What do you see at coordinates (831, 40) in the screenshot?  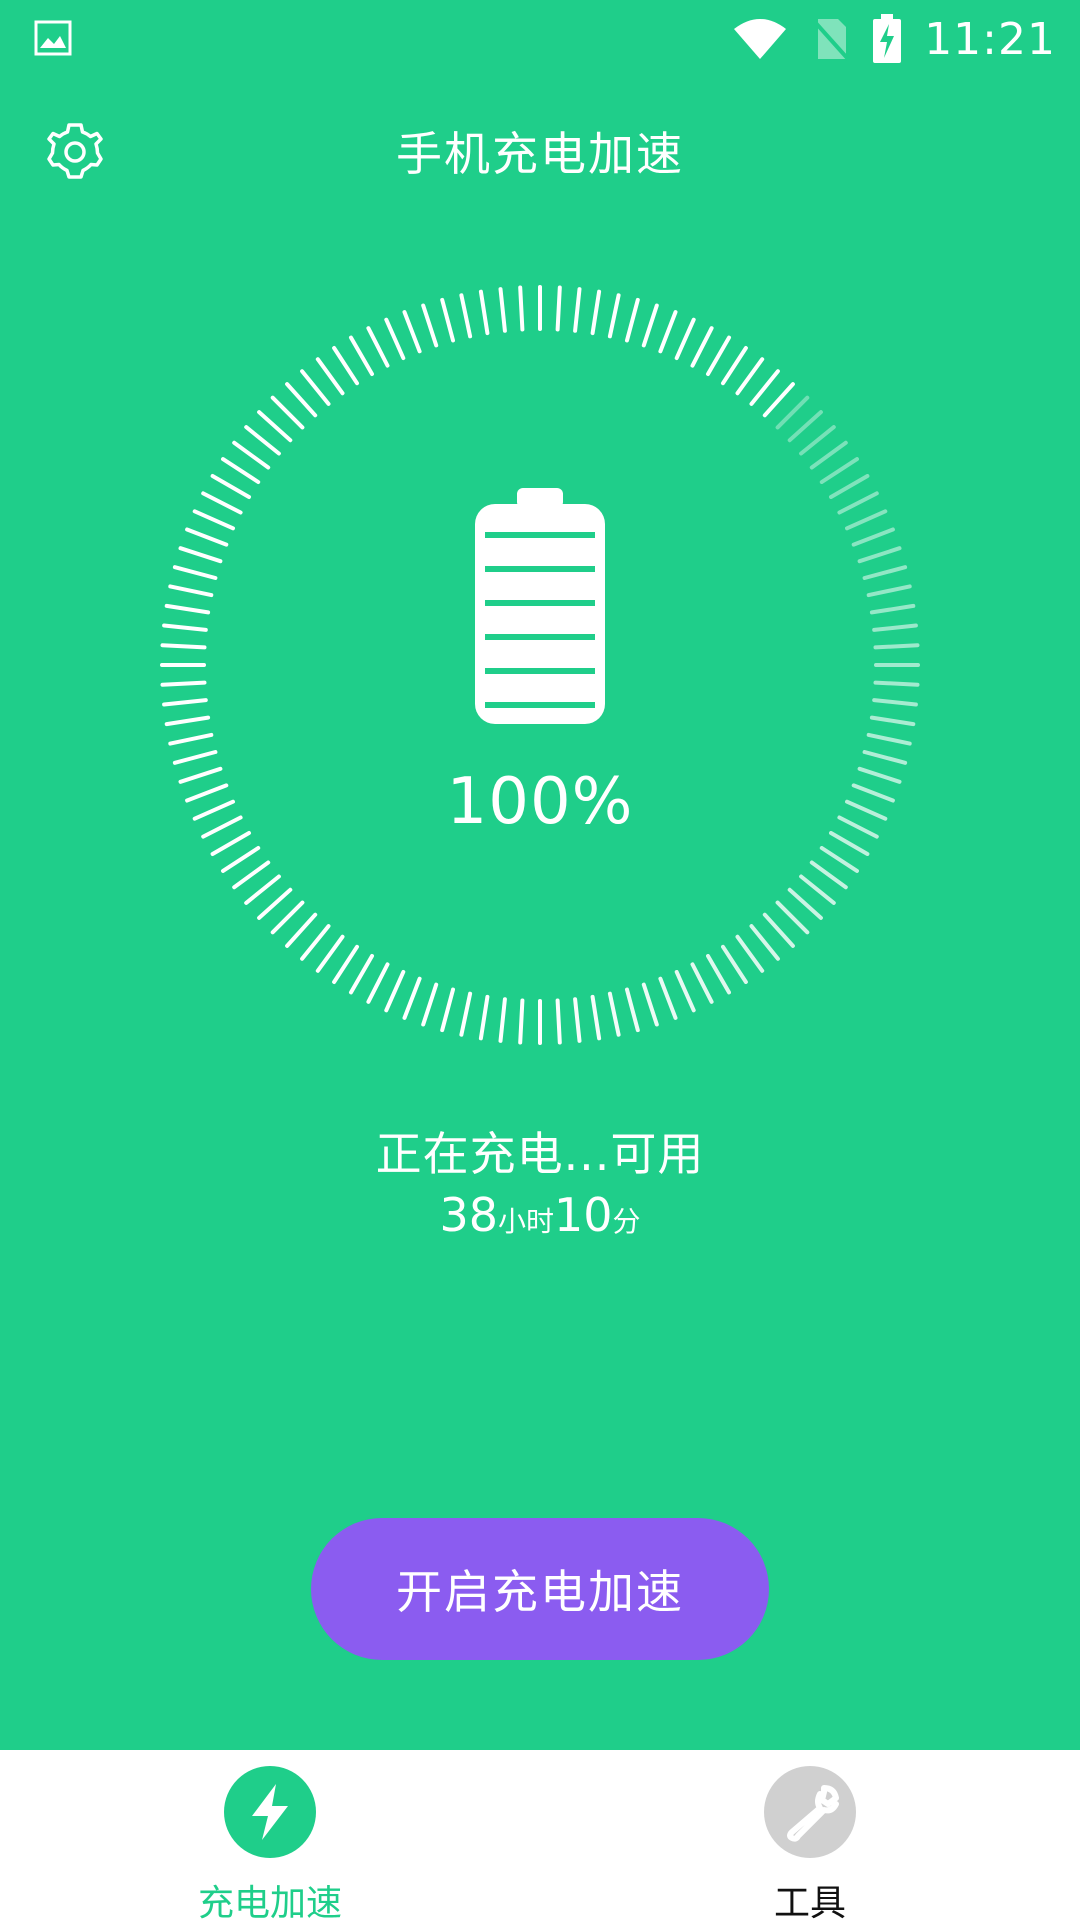 I see `no-sim-icon` at bounding box center [831, 40].